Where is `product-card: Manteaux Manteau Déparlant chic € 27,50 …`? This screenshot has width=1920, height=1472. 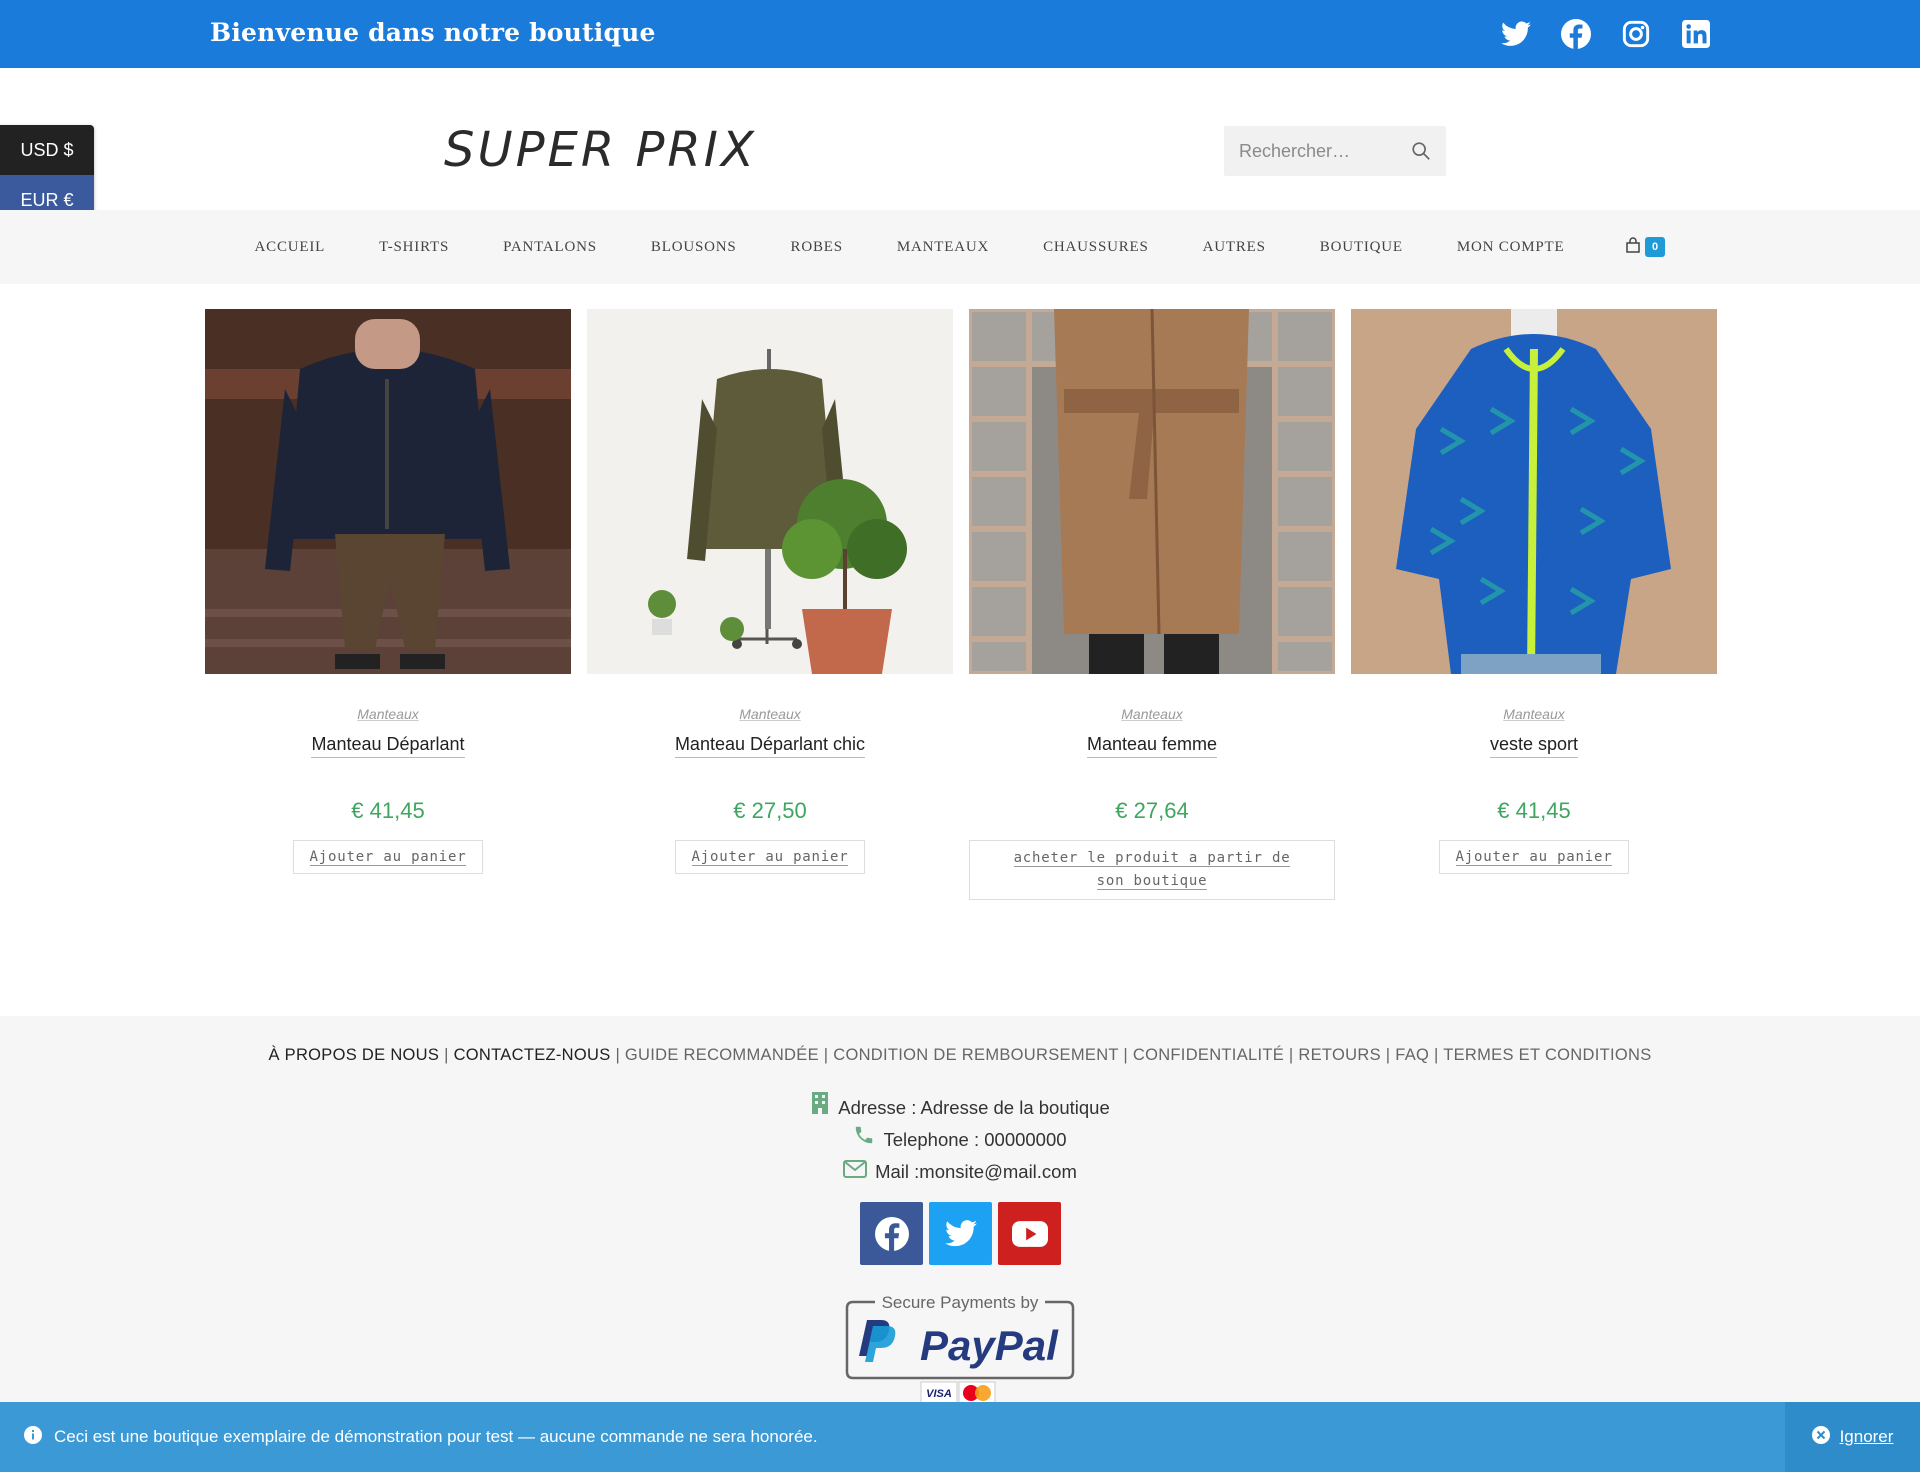 product-card: Manteaux Manteau Déparlant chic € 27,50 … is located at coordinates (770, 604).